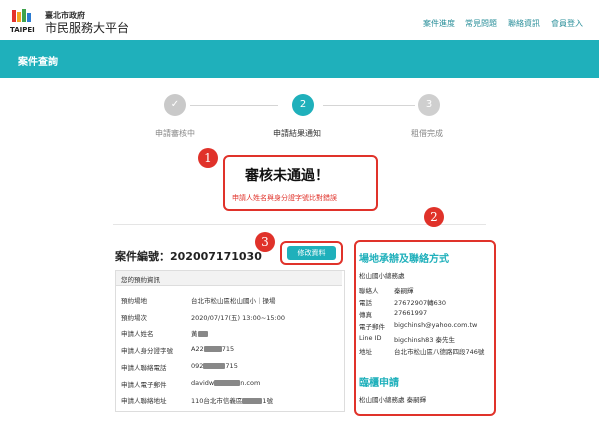  I want to click on step-1-label: 申請審核中, so click(175, 133).